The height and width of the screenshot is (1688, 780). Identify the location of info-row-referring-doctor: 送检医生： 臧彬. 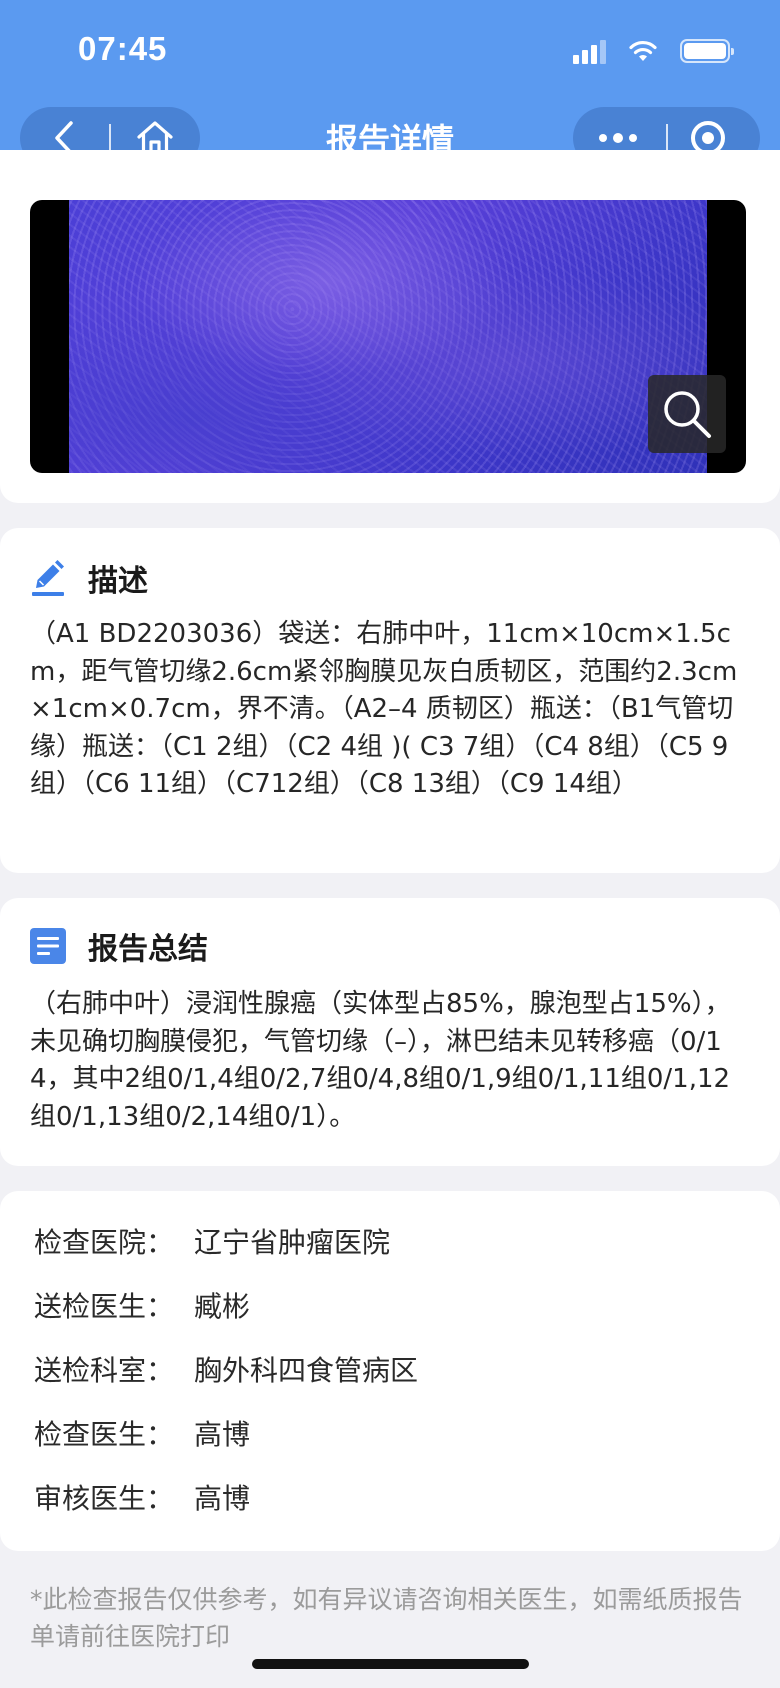
(142, 1305).